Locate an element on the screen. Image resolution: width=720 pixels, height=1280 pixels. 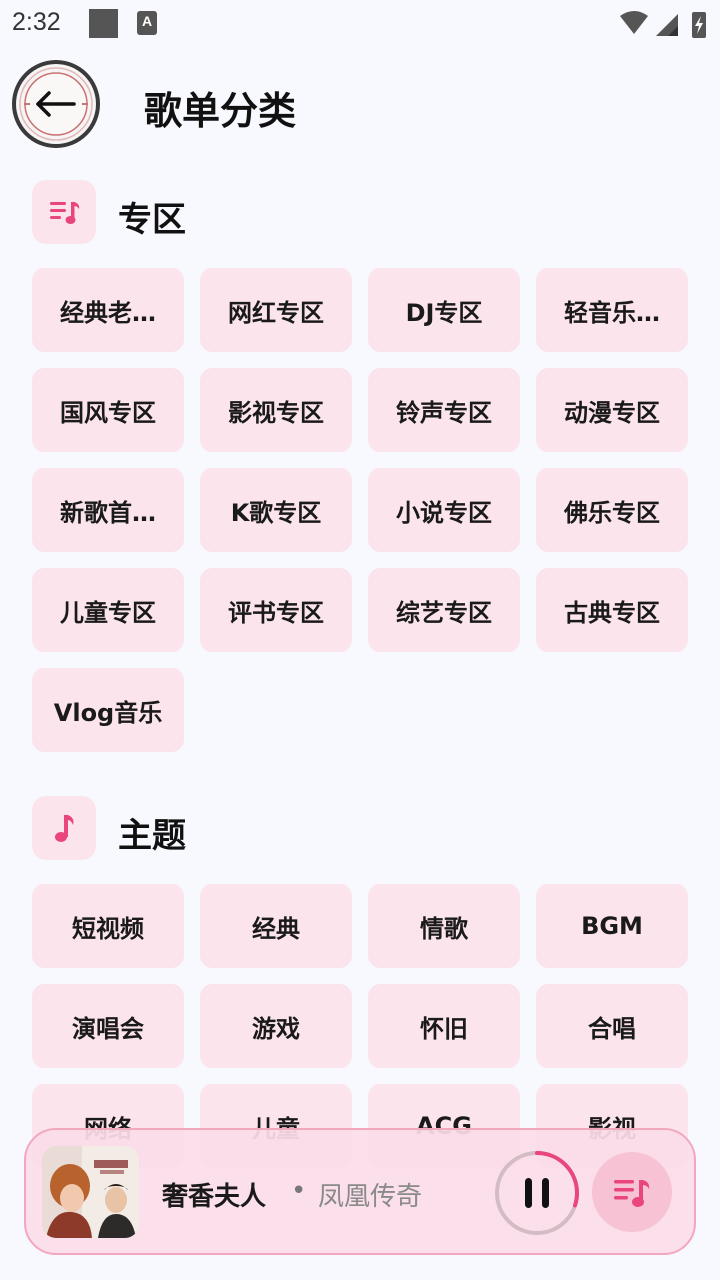
pause-icon is located at coordinates (537, 1193).